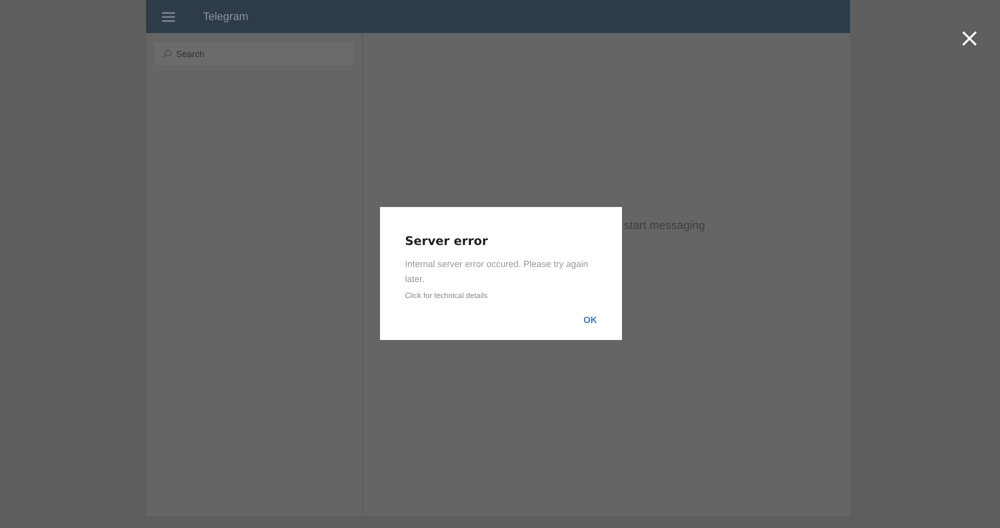 The width and height of the screenshot is (1000, 528). What do you see at coordinates (225, 16) in the screenshot?
I see `app-title: Telegram` at bounding box center [225, 16].